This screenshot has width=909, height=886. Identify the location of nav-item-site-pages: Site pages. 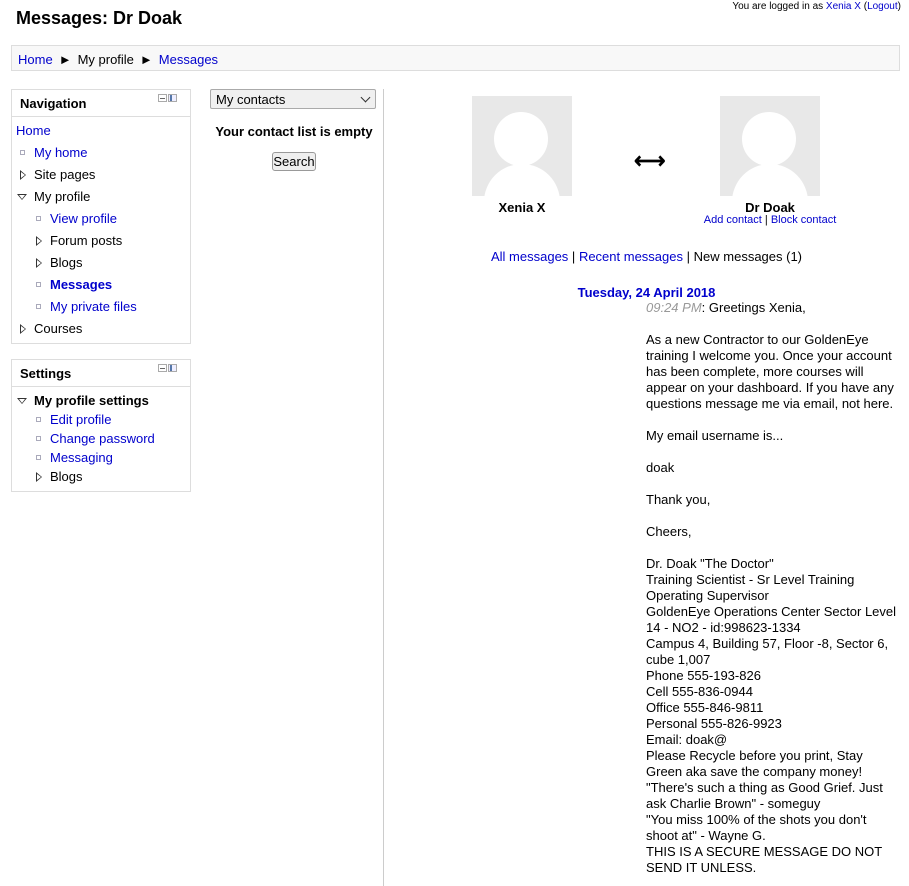
(57, 175).